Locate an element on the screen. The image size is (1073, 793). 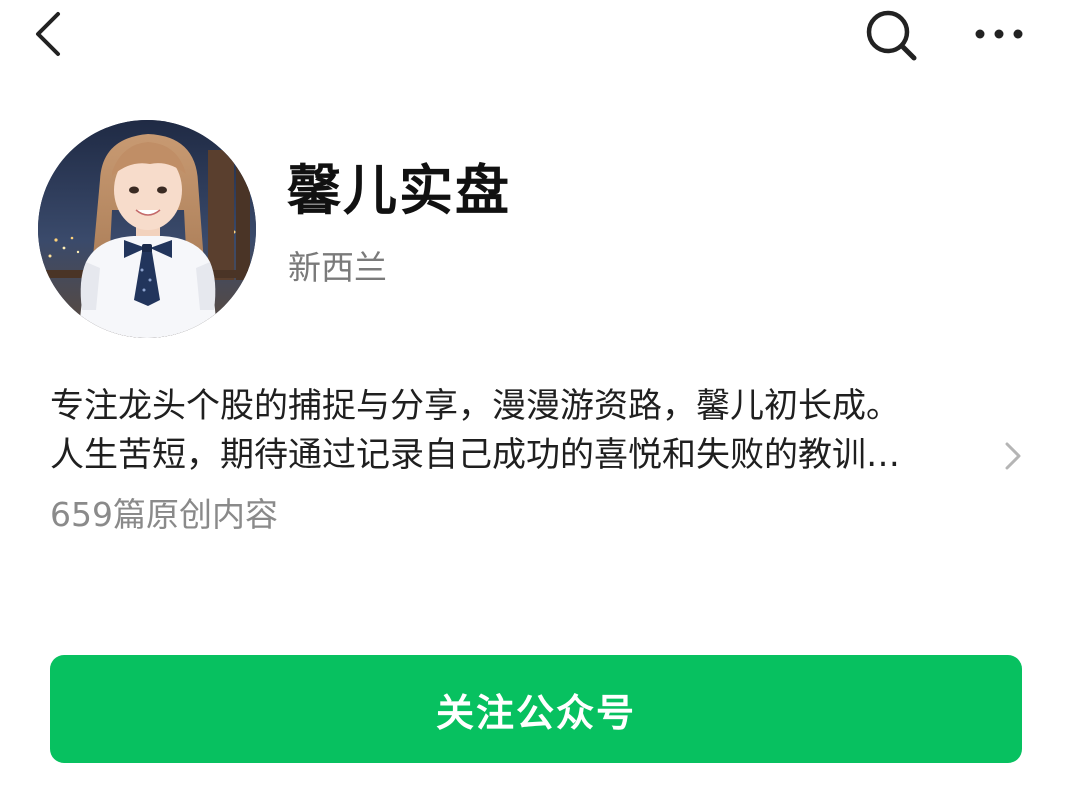
more-dots-icon is located at coordinates (999, 34).